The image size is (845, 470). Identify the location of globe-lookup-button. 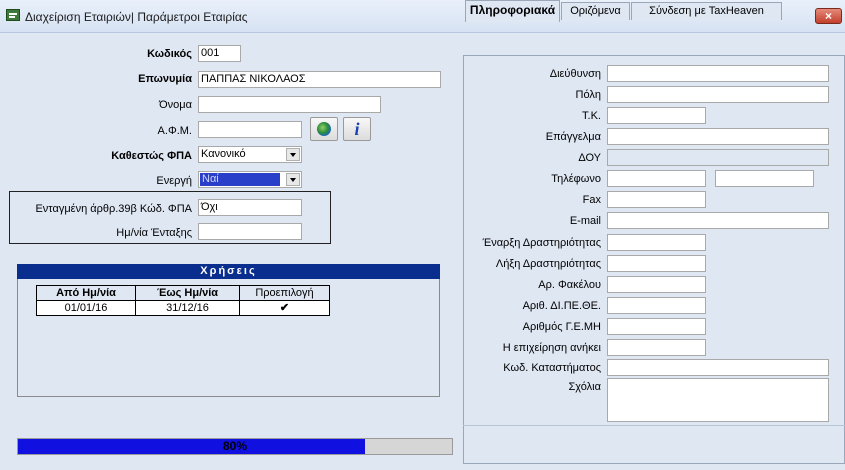
(324, 129).